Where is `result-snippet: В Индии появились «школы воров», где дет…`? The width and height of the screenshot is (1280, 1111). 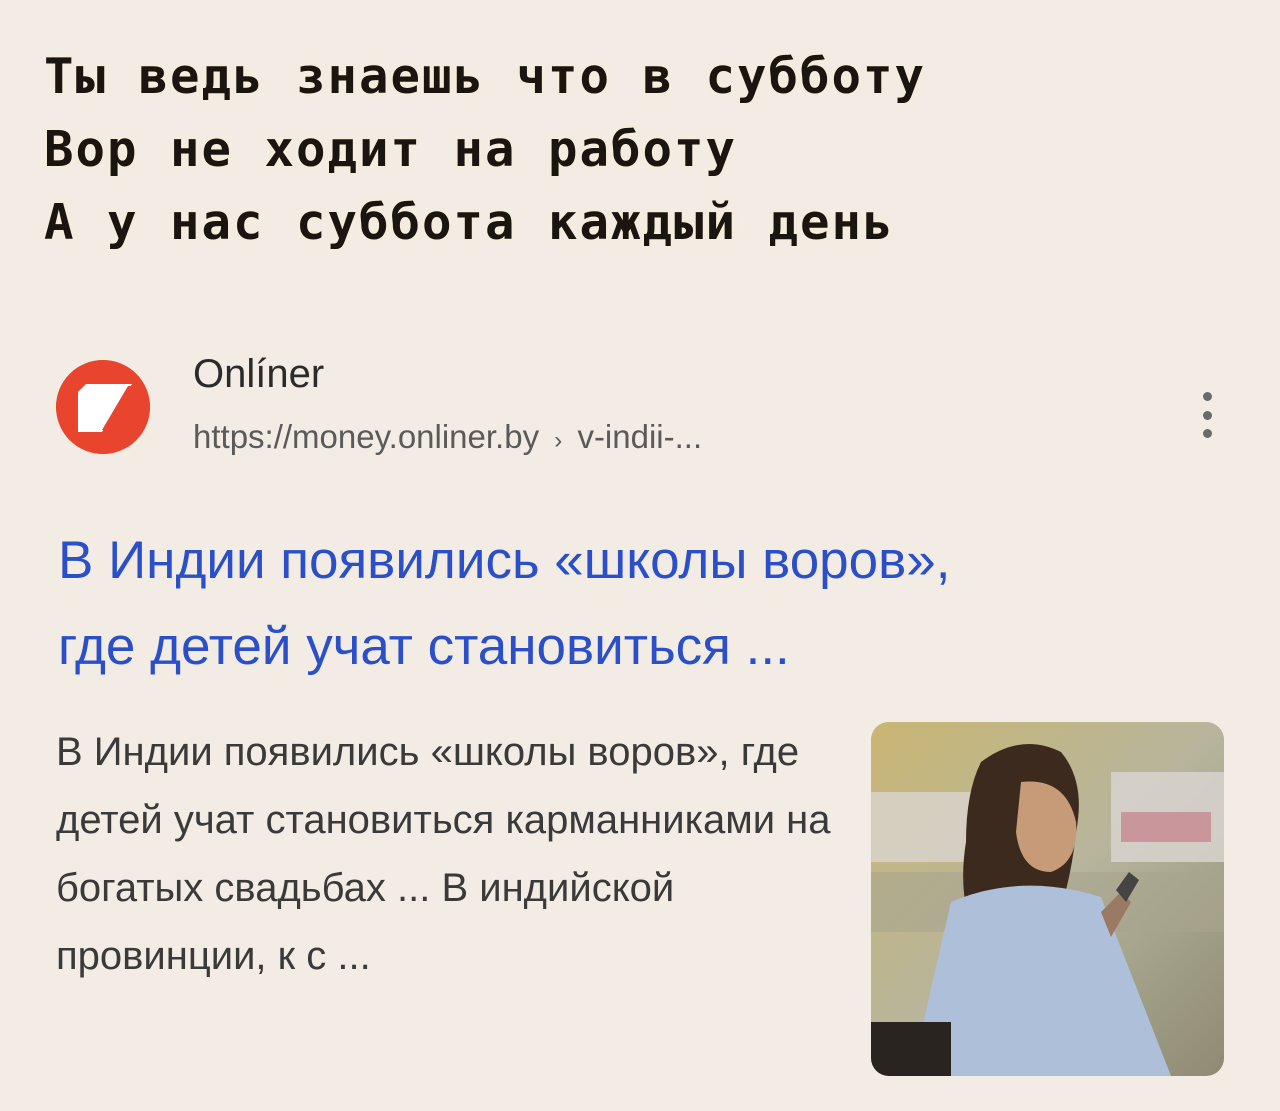
result-snippet: В Индии появились «школы воров», где дет… is located at coordinates (443, 854).